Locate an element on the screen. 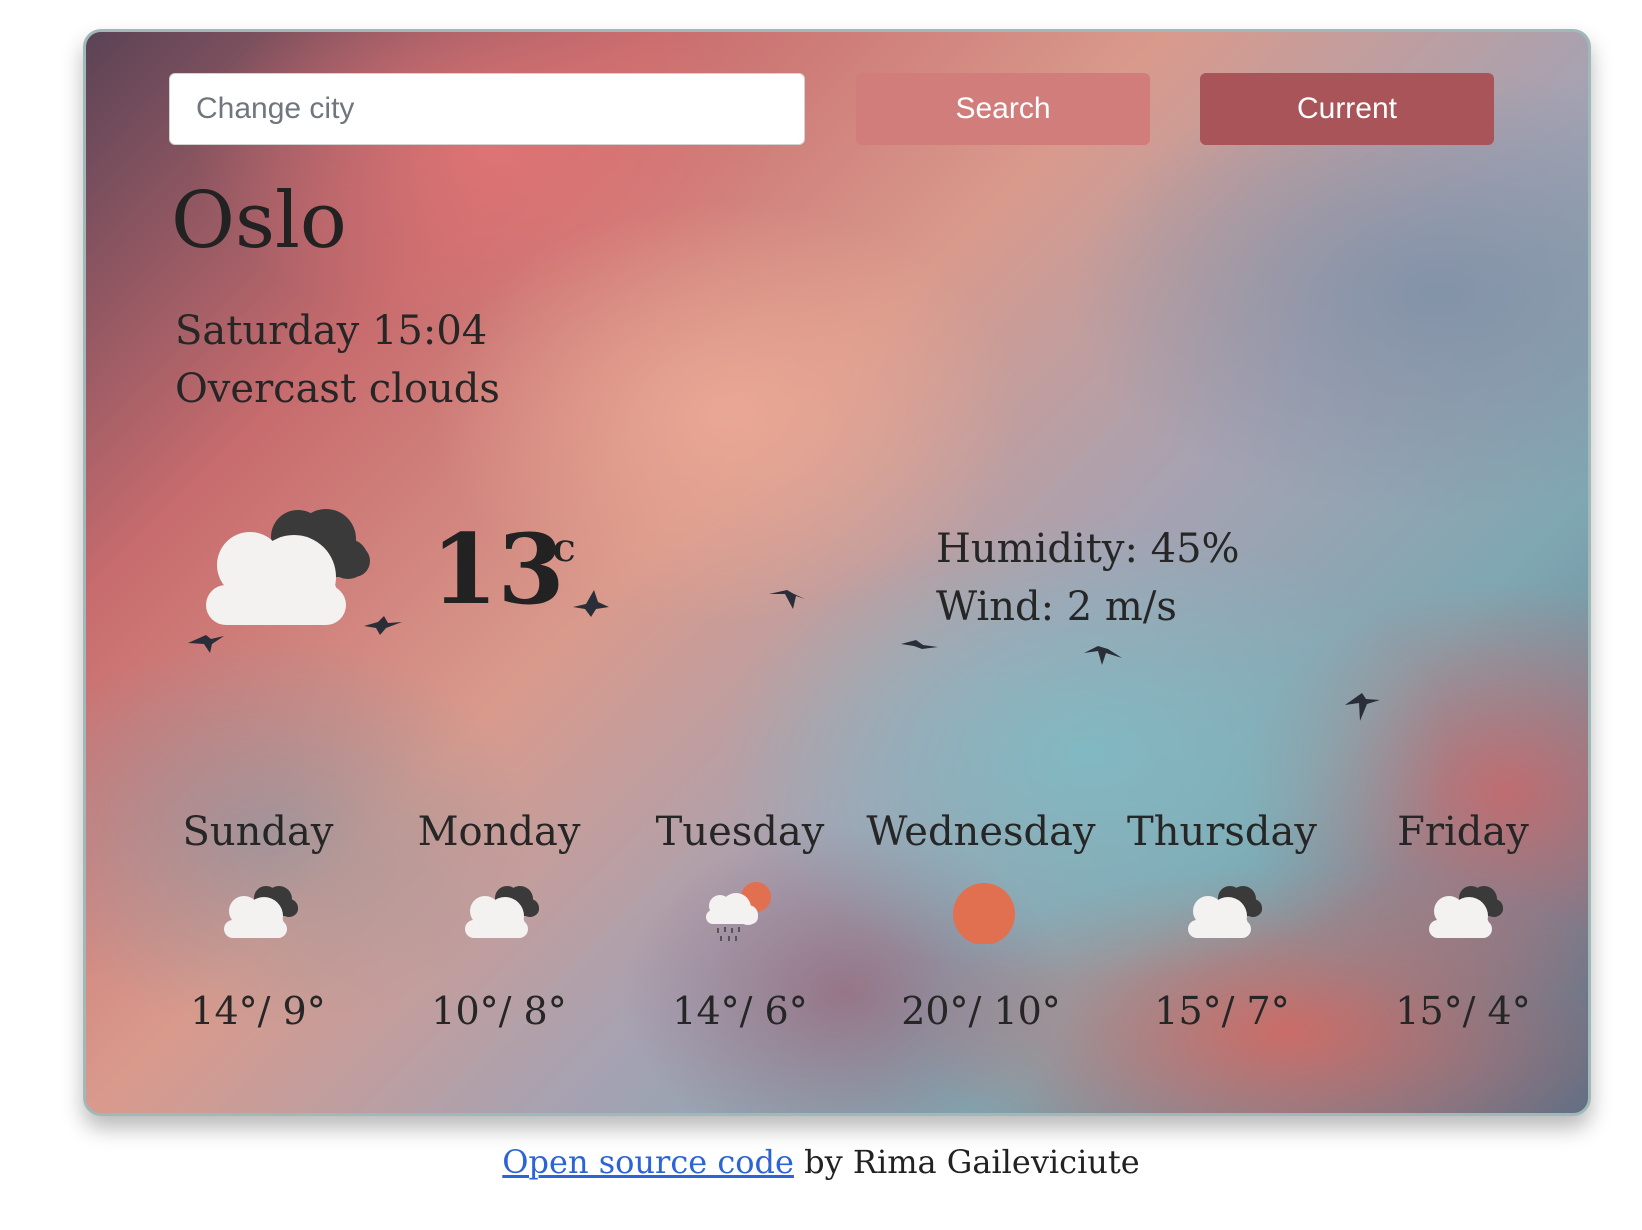 The width and height of the screenshot is (1642, 1230). forecast-temps: 20°/ 10° is located at coordinates (981, 1011).